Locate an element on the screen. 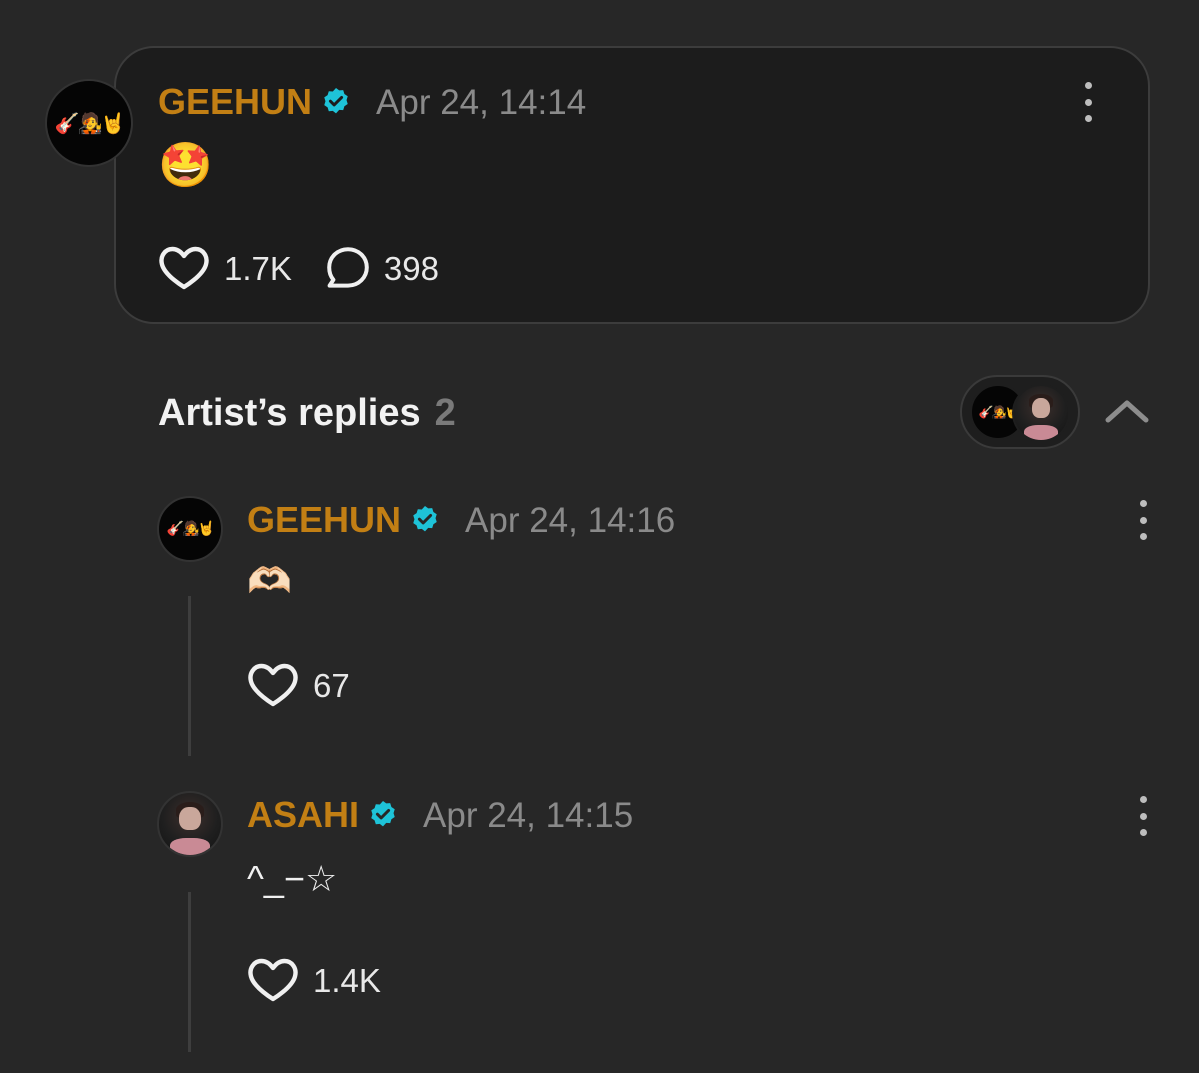  replies-section-title: Artist’s replies is located at coordinates (289, 413).